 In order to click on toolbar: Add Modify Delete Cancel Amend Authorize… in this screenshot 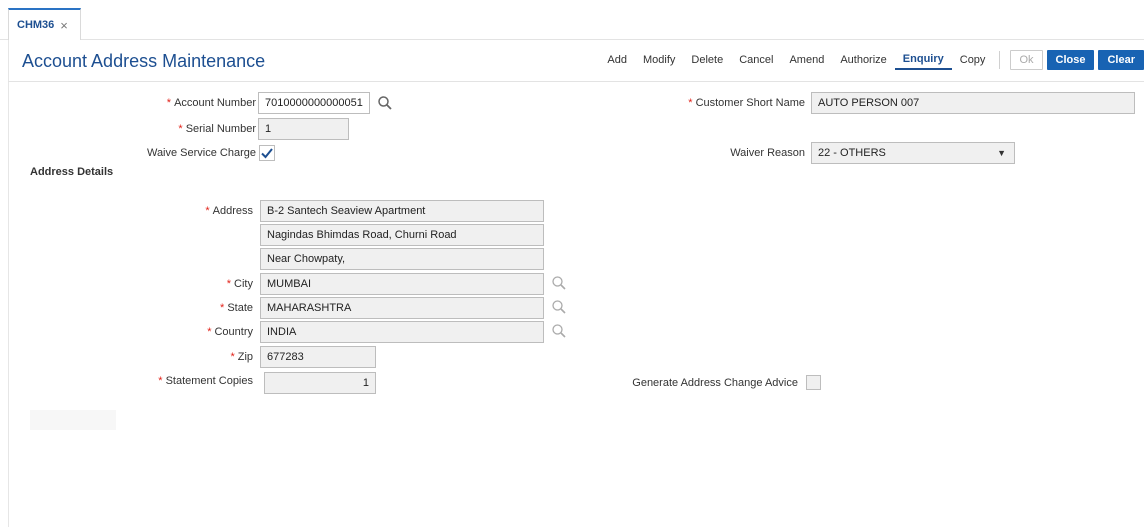, I will do `click(871, 60)`.